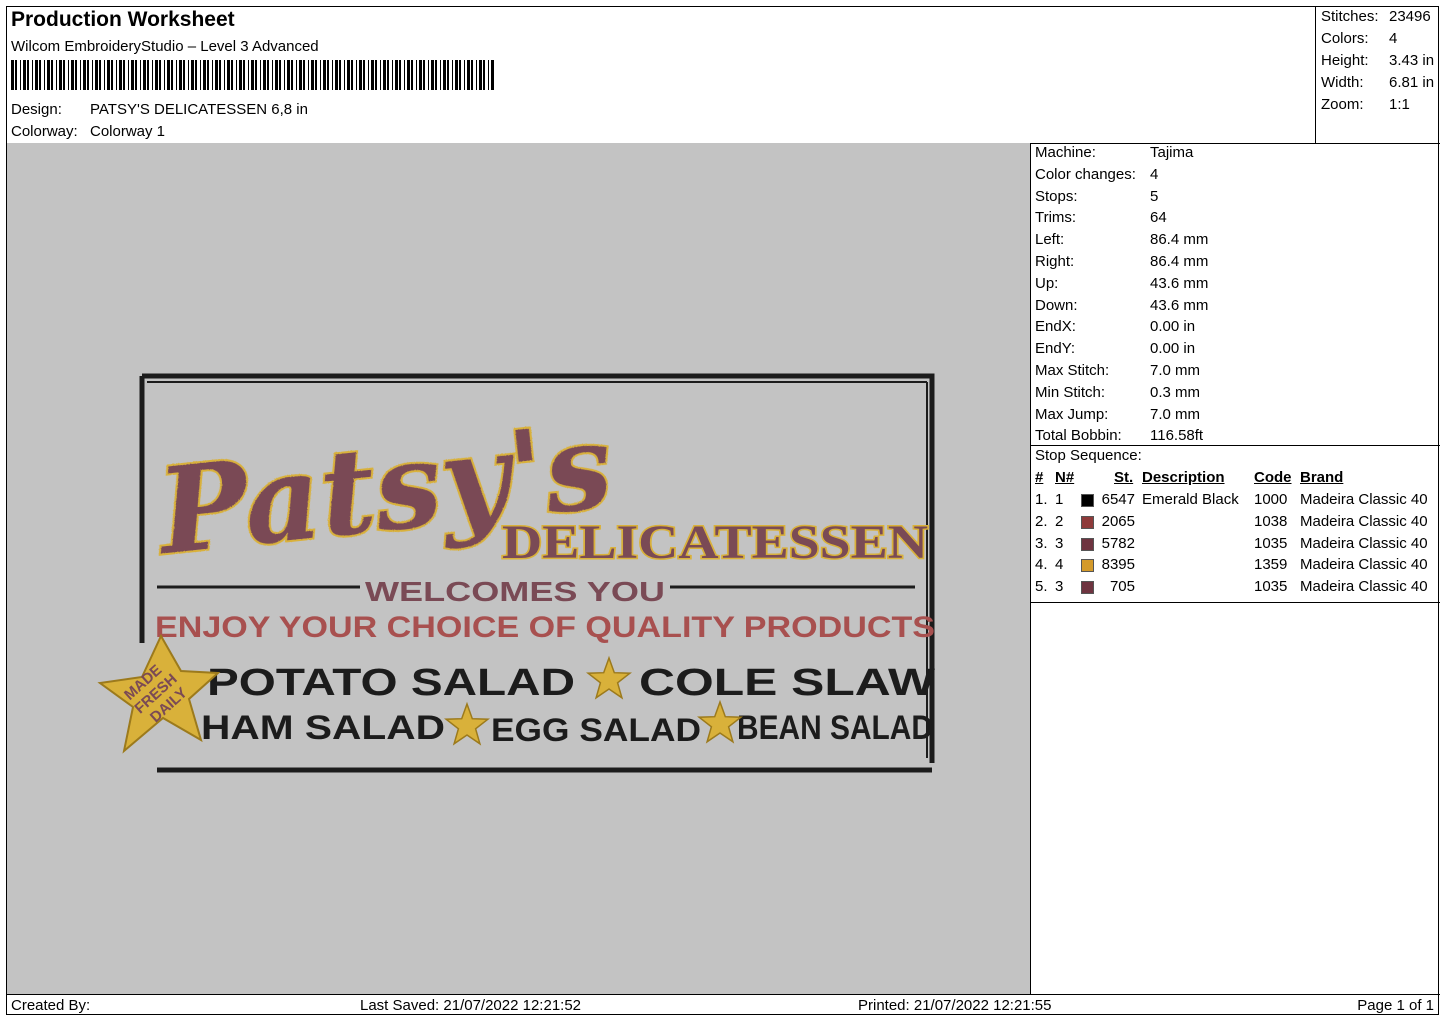 The width and height of the screenshot is (1445, 1021). I want to click on machine-label: Min Stitch:, so click(1070, 392).